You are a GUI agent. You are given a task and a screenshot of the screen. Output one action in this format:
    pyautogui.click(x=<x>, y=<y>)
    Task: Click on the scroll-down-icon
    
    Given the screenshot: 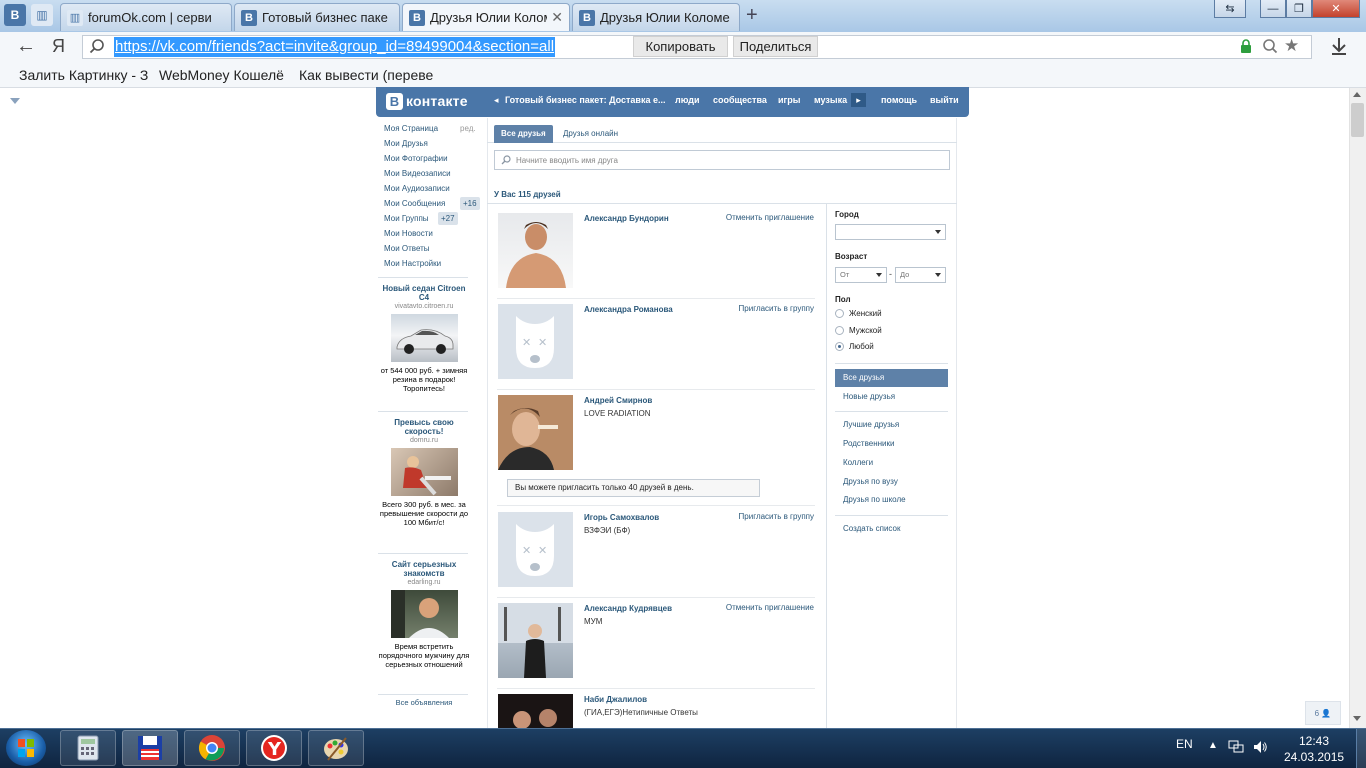 What is the action you would take?
    pyautogui.click(x=1357, y=718)
    